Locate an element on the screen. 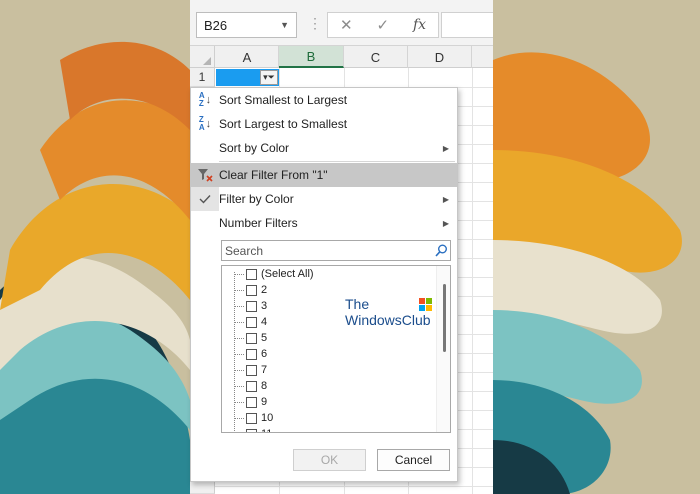  cancel-button: Cancel is located at coordinates (413, 460).